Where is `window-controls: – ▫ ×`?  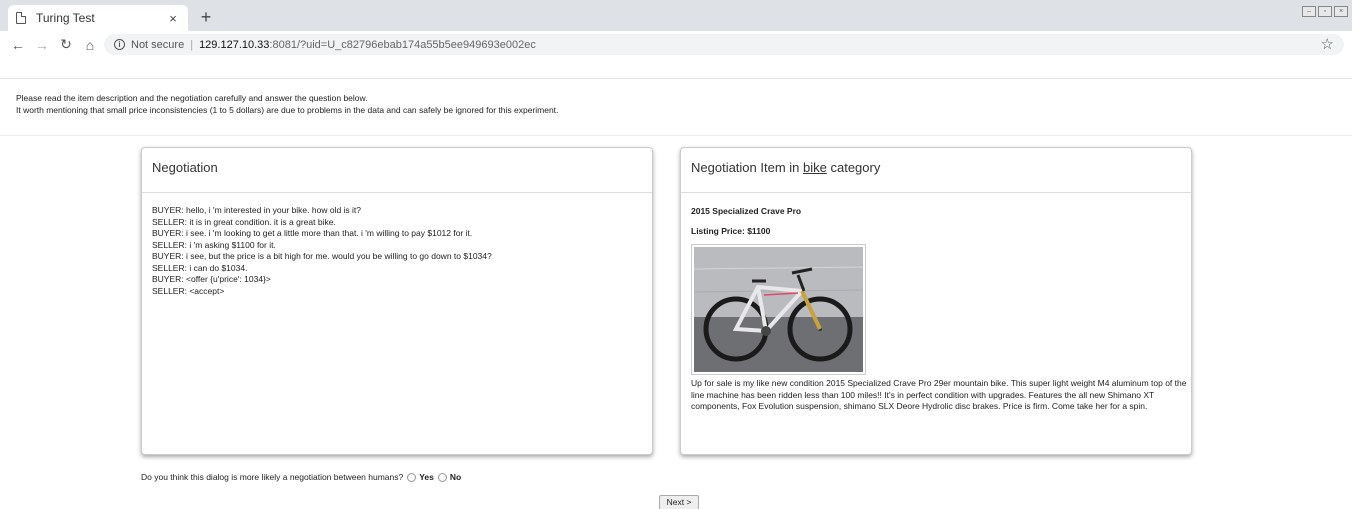 window-controls: – ▫ × is located at coordinates (1325, 11).